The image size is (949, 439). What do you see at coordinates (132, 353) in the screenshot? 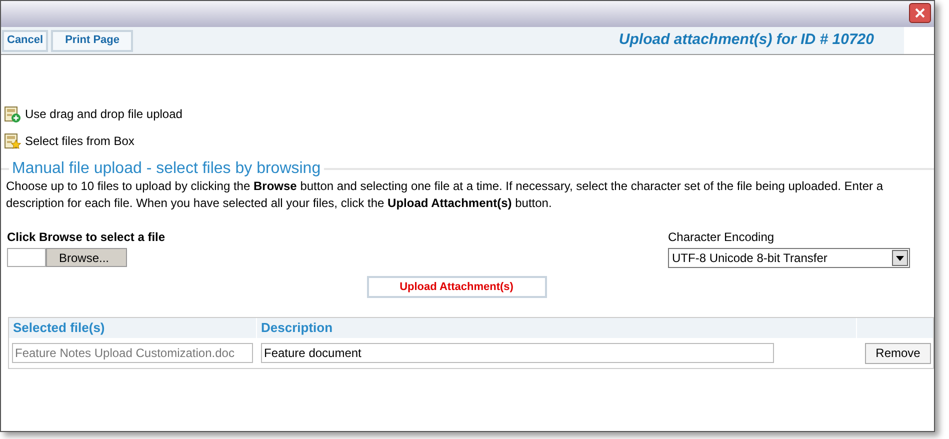
I see `selected-file-field: Feature Notes Upload Customization.doc` at bounding box center [132, 353].